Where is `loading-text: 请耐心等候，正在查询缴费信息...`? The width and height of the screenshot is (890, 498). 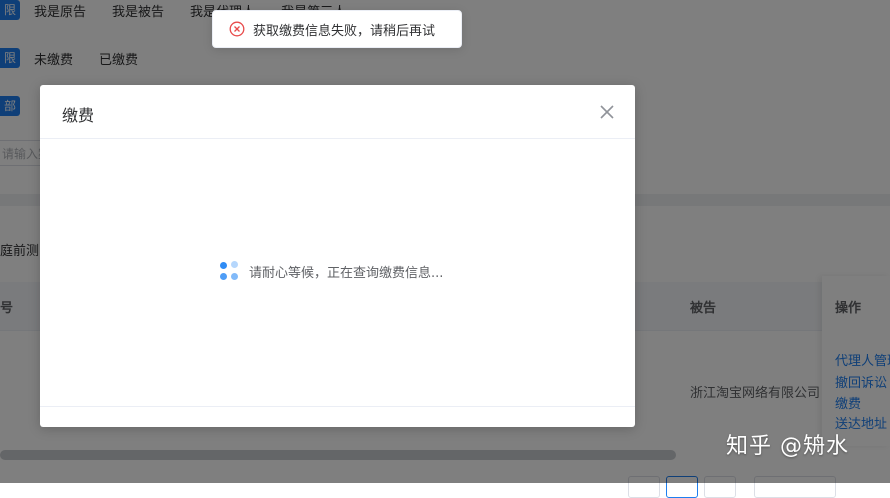
loading-text: 请耐心等候，正在查询缴费信息... is located at coordinates (346, 273).